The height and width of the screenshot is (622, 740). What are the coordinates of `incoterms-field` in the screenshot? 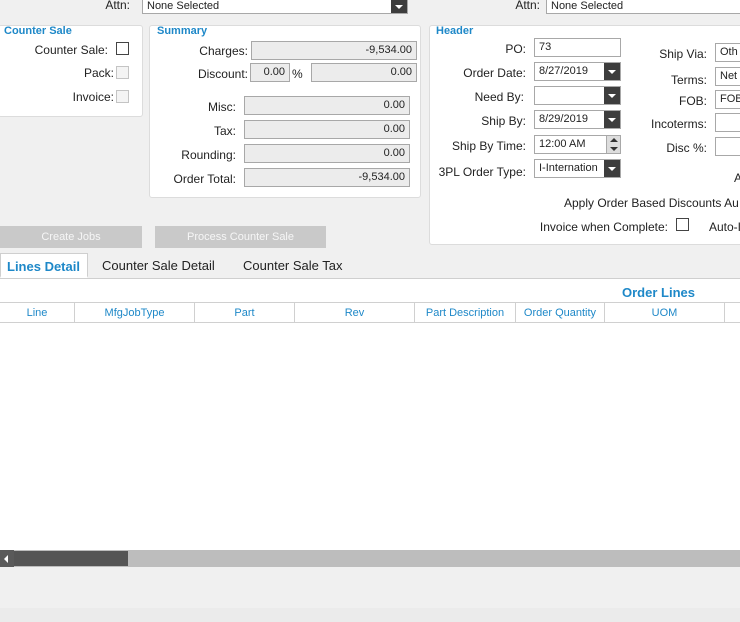 It's located at (727, 122).